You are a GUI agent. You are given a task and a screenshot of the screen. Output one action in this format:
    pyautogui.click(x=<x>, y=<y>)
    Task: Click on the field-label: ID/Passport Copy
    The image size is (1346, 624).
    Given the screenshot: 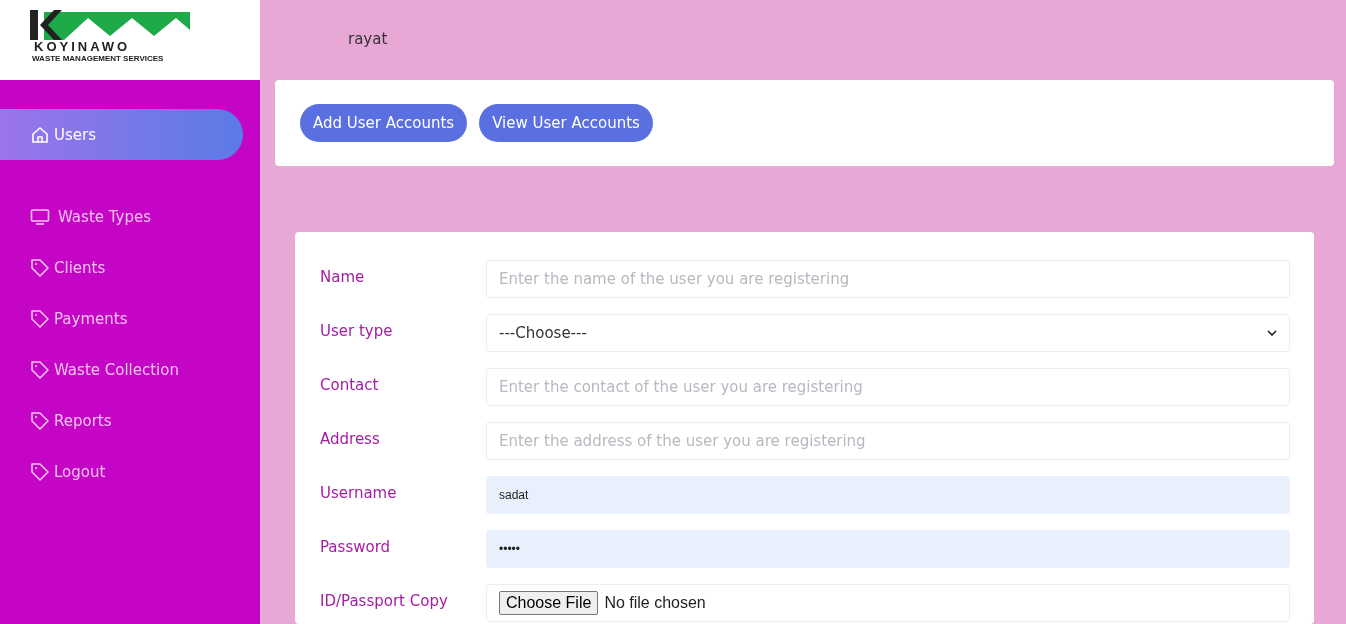 What is the action you would take?
    pyautogui.click(x=384, y=600)
    